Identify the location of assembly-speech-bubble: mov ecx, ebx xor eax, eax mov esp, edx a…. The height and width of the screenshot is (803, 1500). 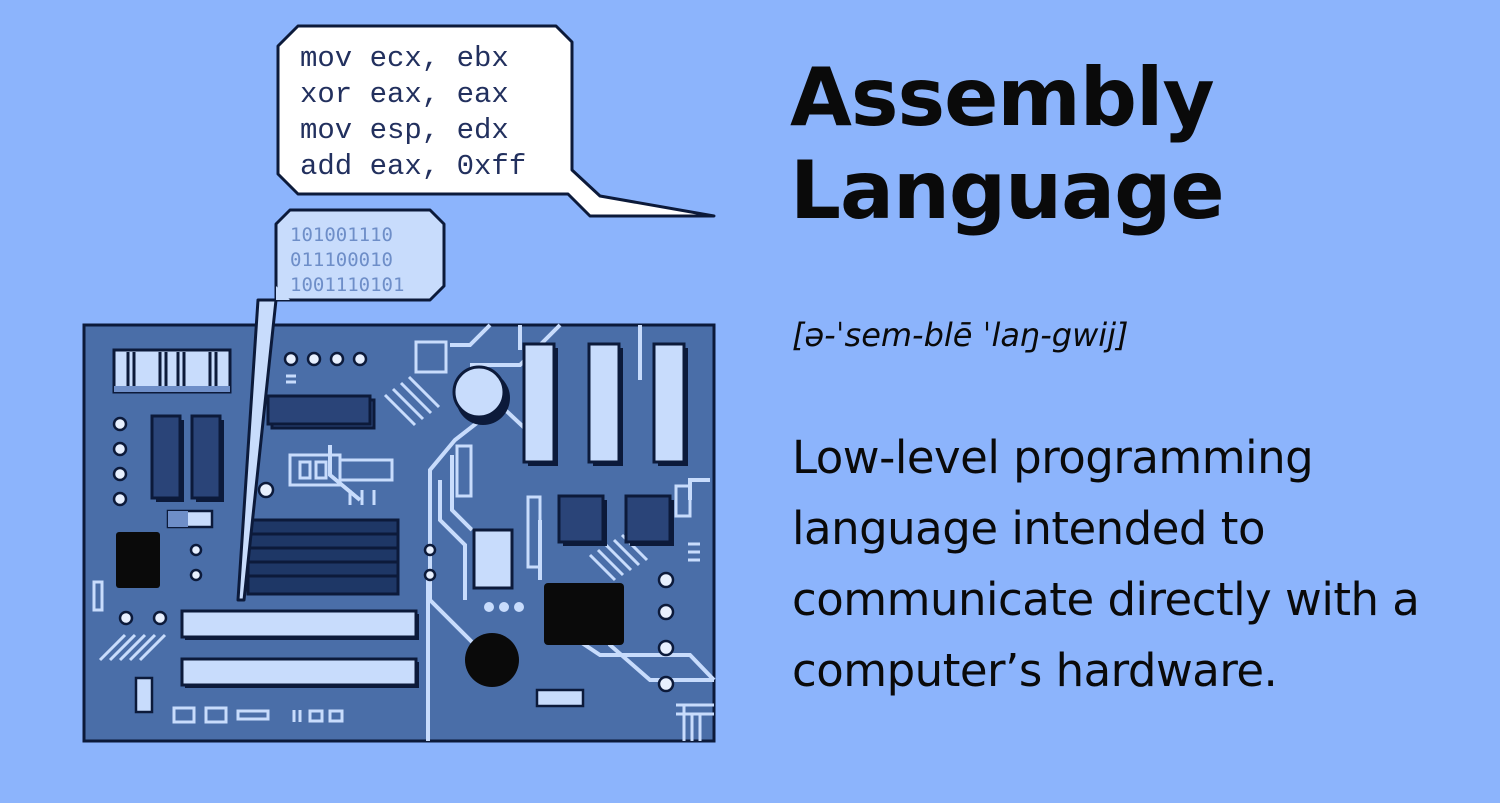
(496, 121).